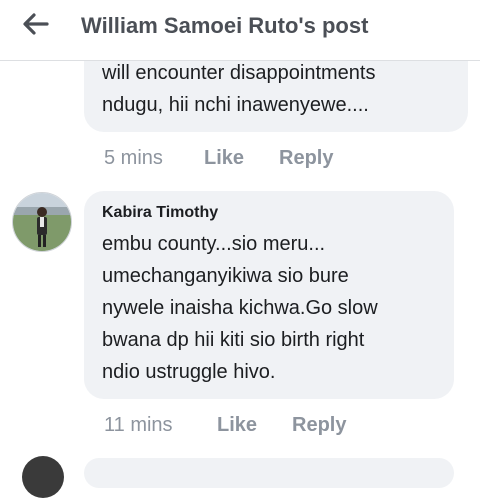 This screenshot has width=480, height=498. Describe the element at coordinates (233, 340) in the screenshot. I see `comment-text-line: bwana dp hii kiti sio birth right` at that location.